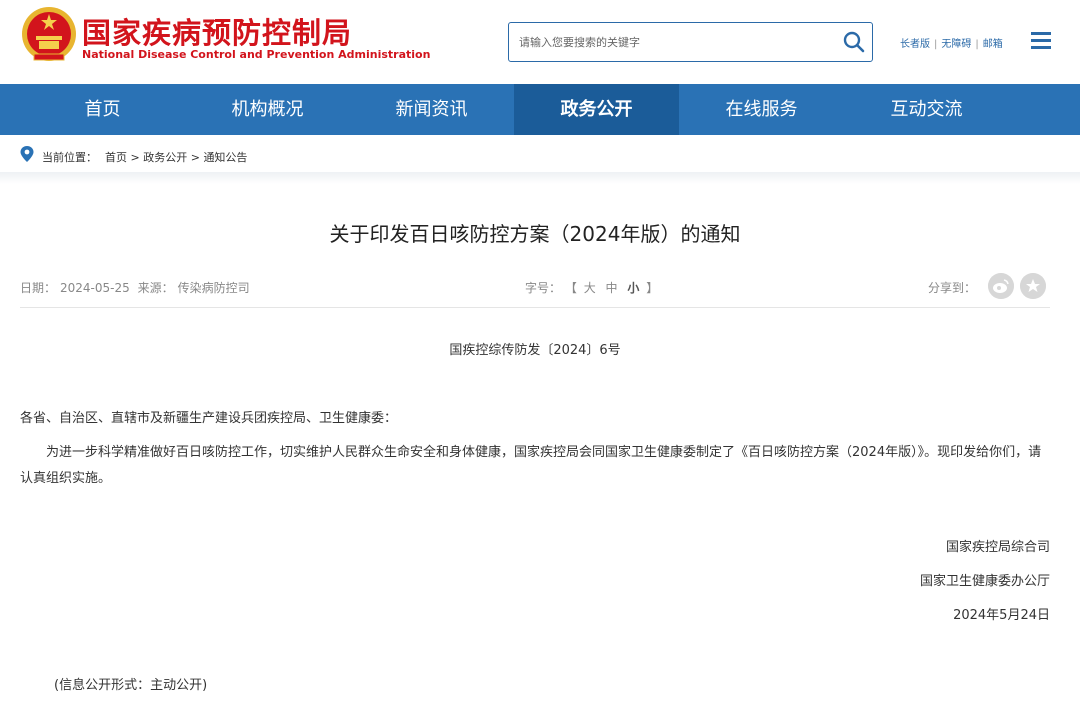  I want to click on font-size-bracket-open: 【, so click(570, 288).